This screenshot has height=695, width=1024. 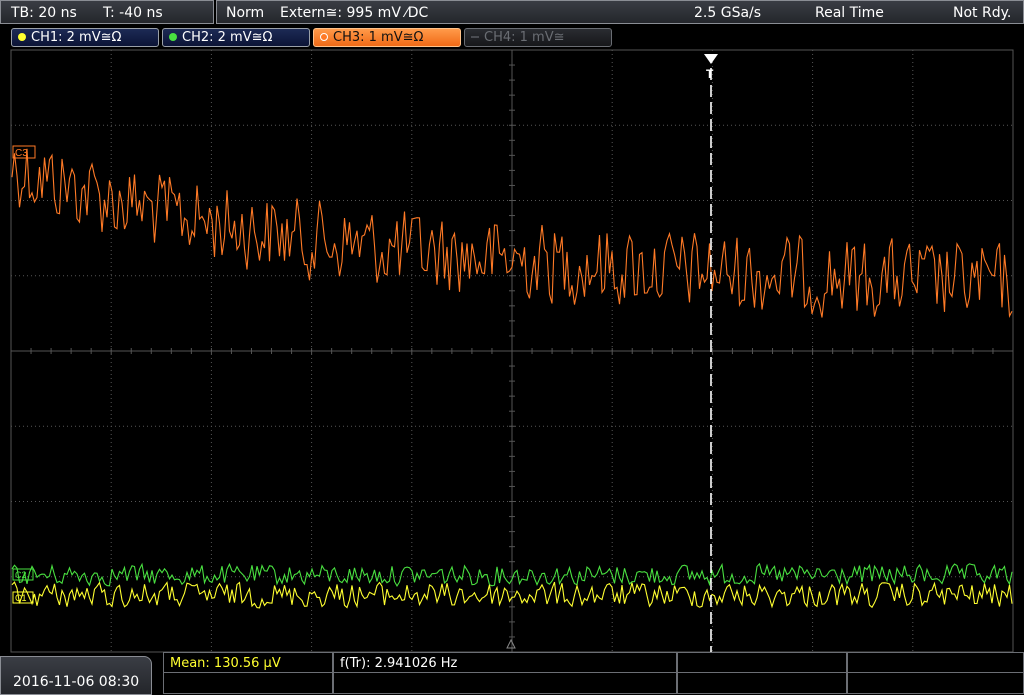 I want to click on mean-measurement-cell: Mean: 130.56 µV, so click(x=248, y=673).